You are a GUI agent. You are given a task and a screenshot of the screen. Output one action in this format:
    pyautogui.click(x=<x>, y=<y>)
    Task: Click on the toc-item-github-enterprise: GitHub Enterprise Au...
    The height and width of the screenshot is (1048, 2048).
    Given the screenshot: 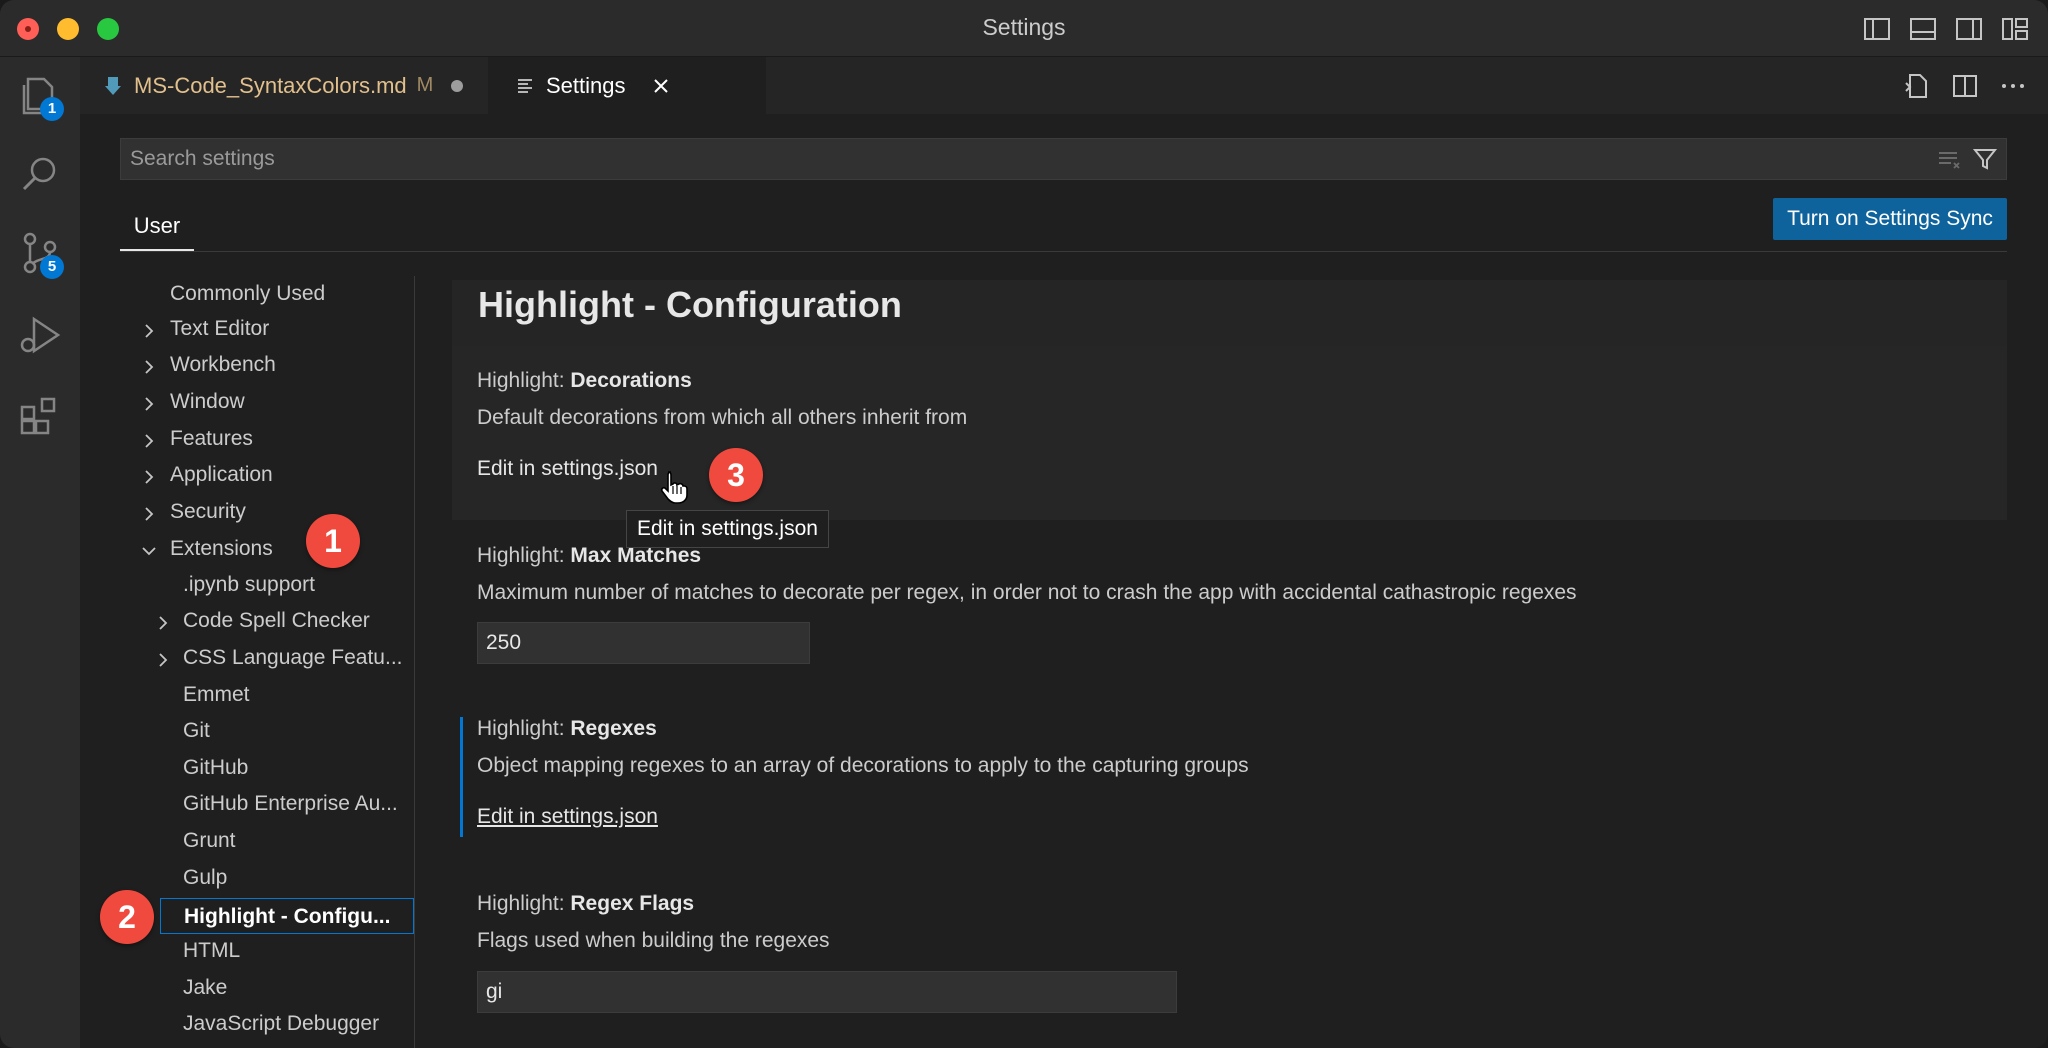 What is the action you would take?
    pyautogui.click(x=298, y=804)
    